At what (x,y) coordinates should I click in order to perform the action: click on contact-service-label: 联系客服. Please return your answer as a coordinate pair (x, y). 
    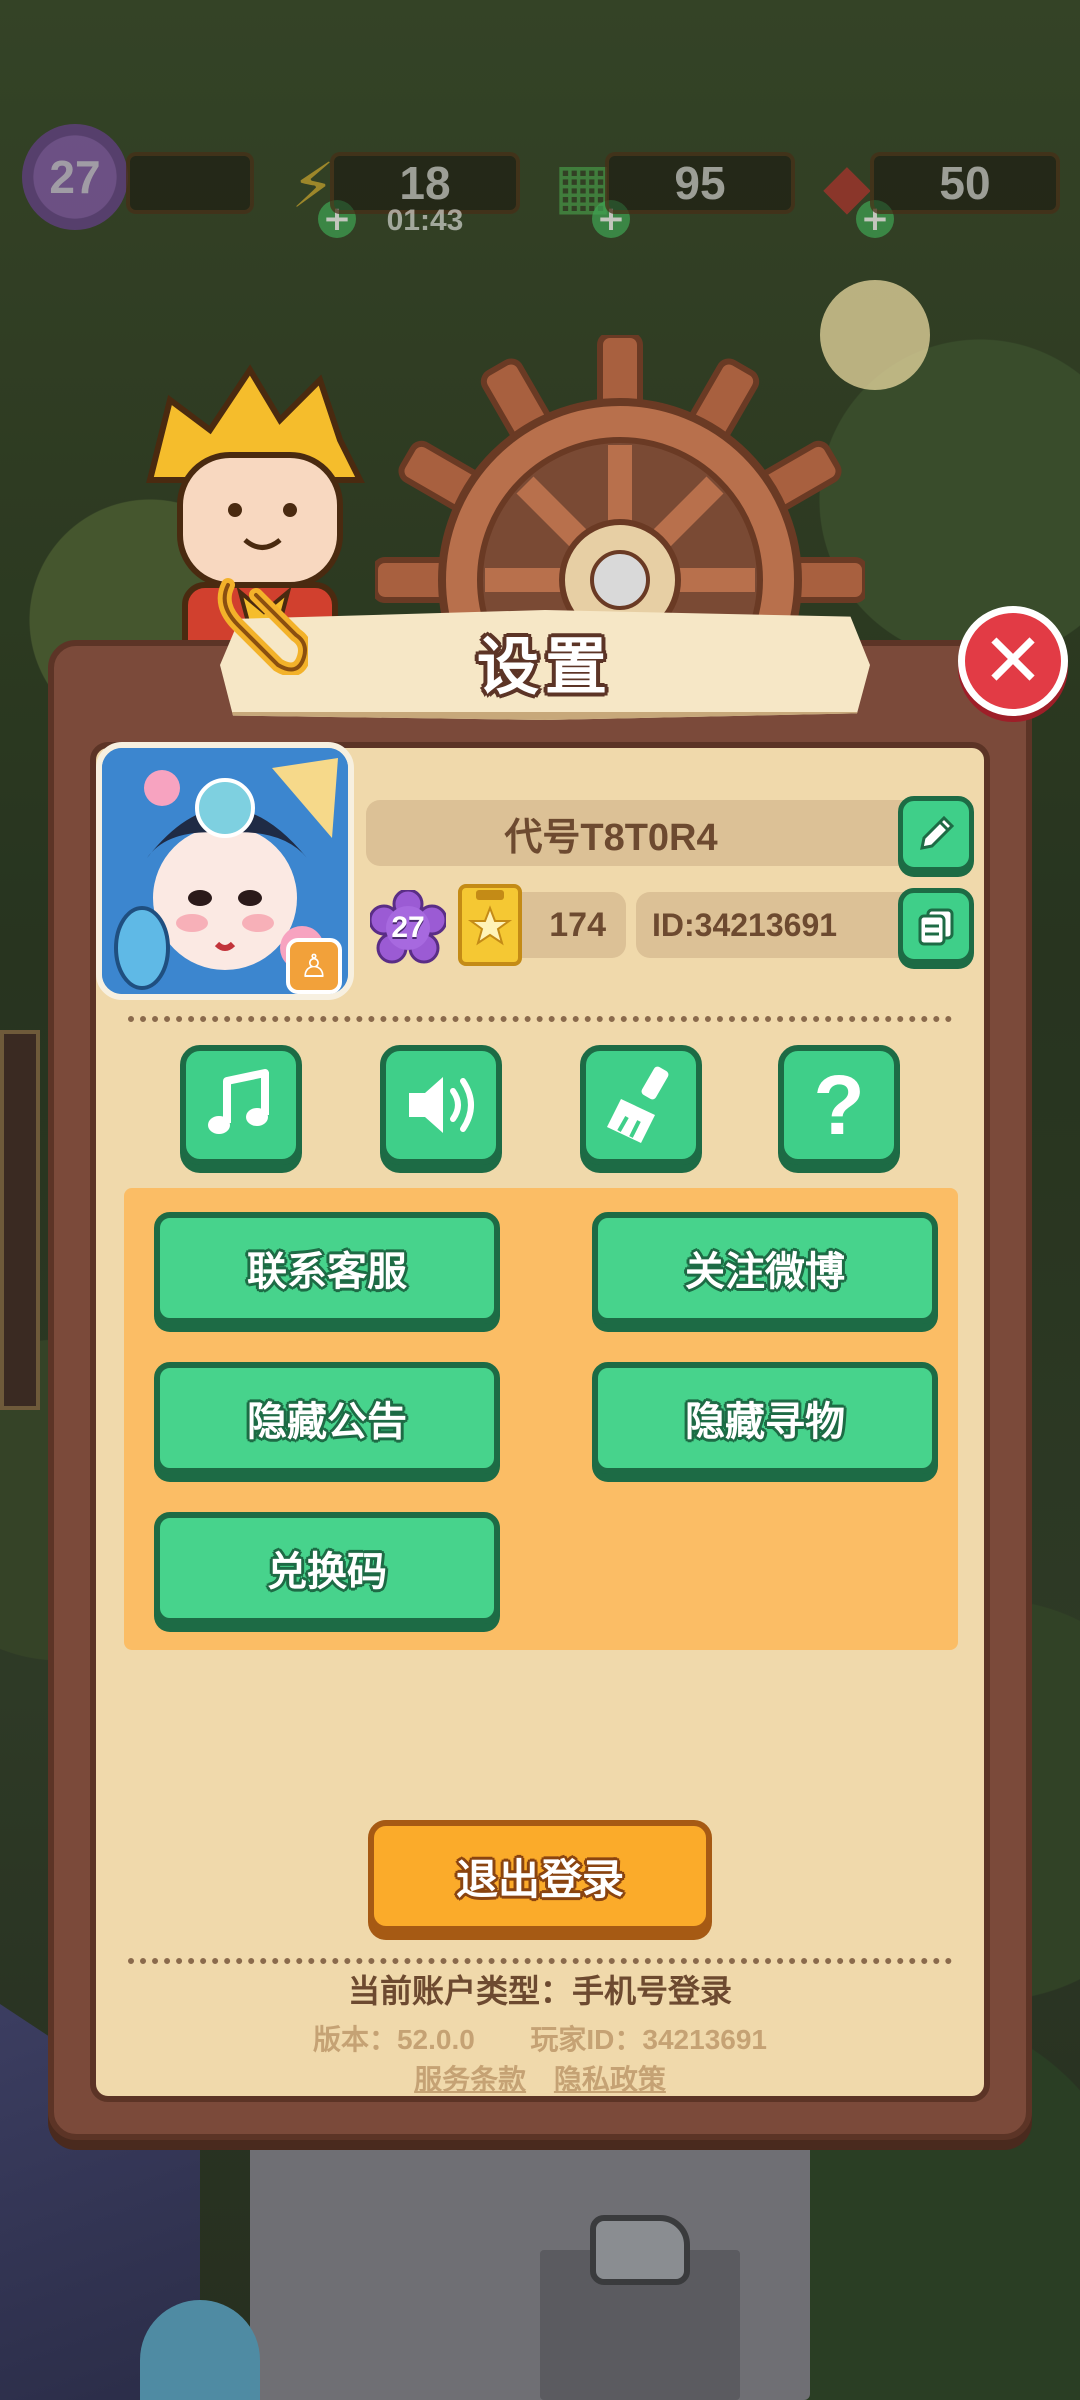
    Looking at the image, I should click on (327, 1272).